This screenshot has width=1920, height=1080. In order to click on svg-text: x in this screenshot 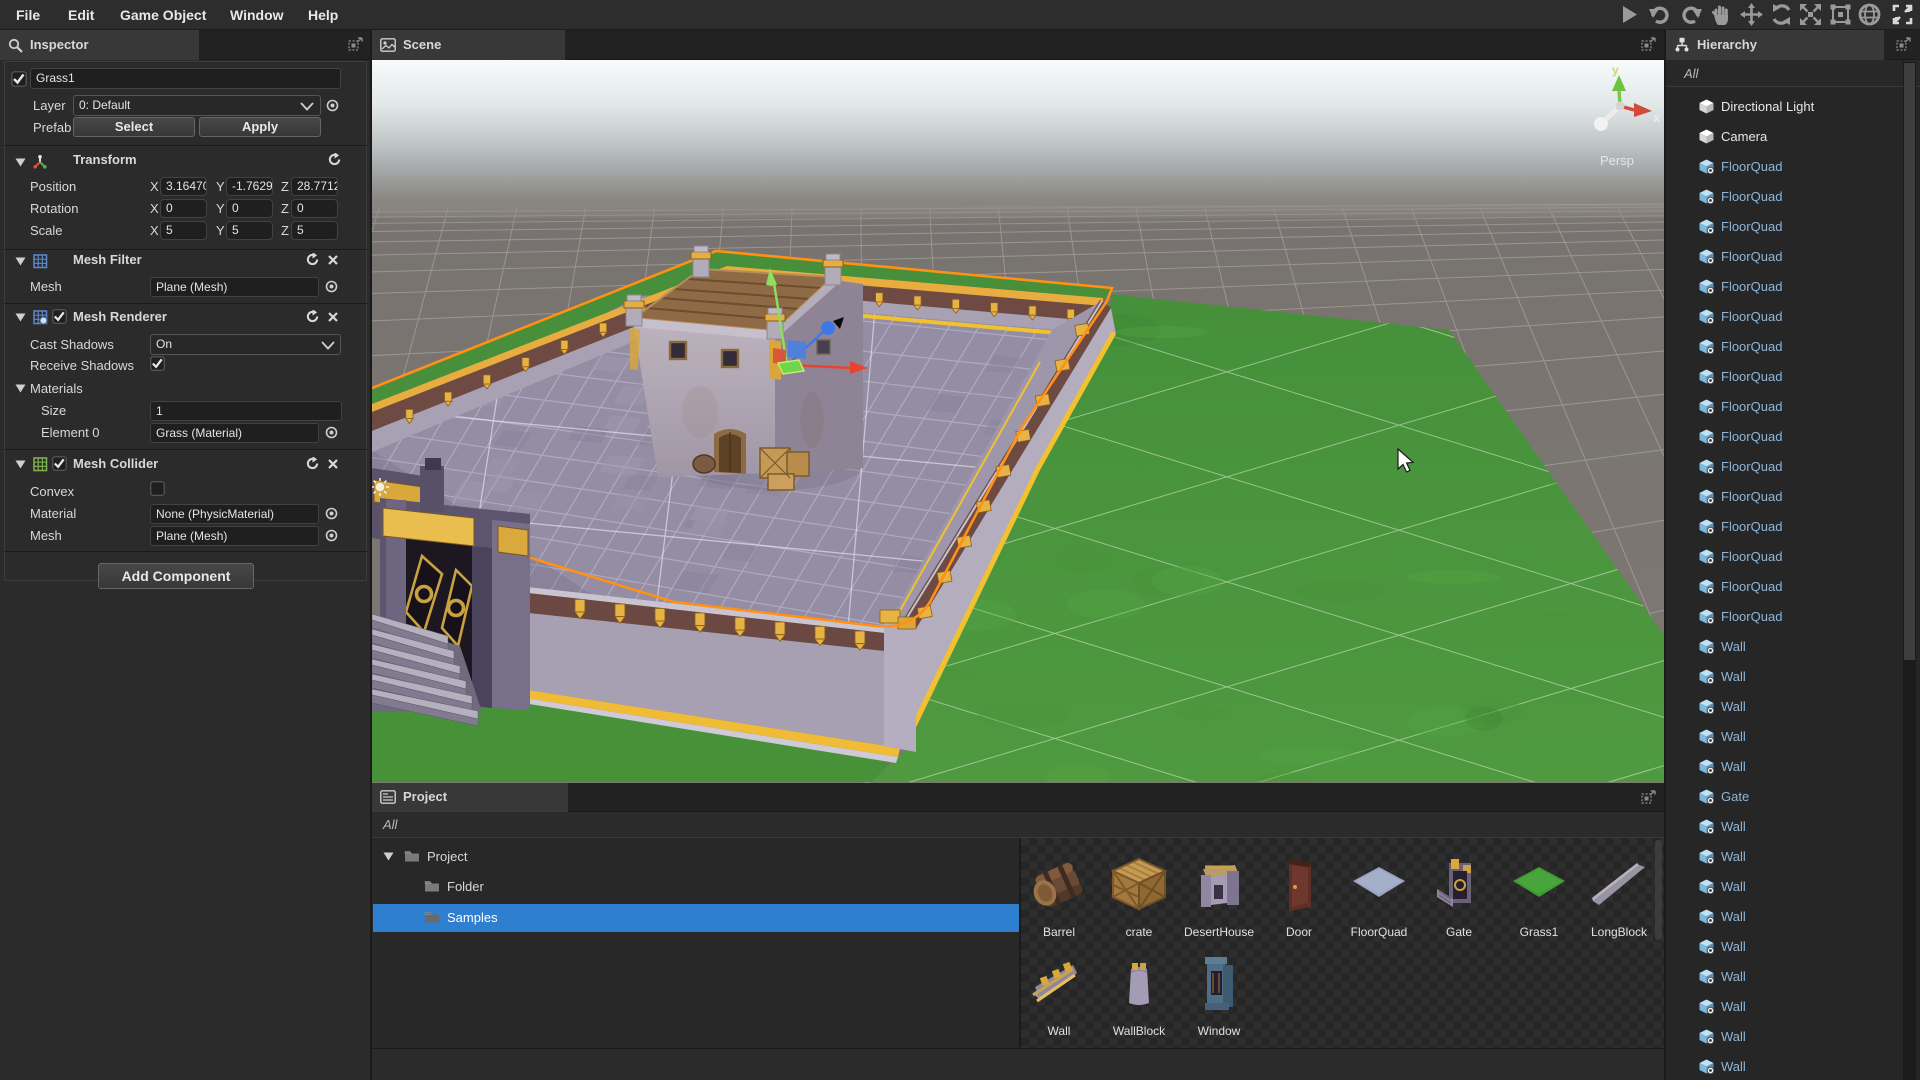, I will do `click(1657, 117)`.